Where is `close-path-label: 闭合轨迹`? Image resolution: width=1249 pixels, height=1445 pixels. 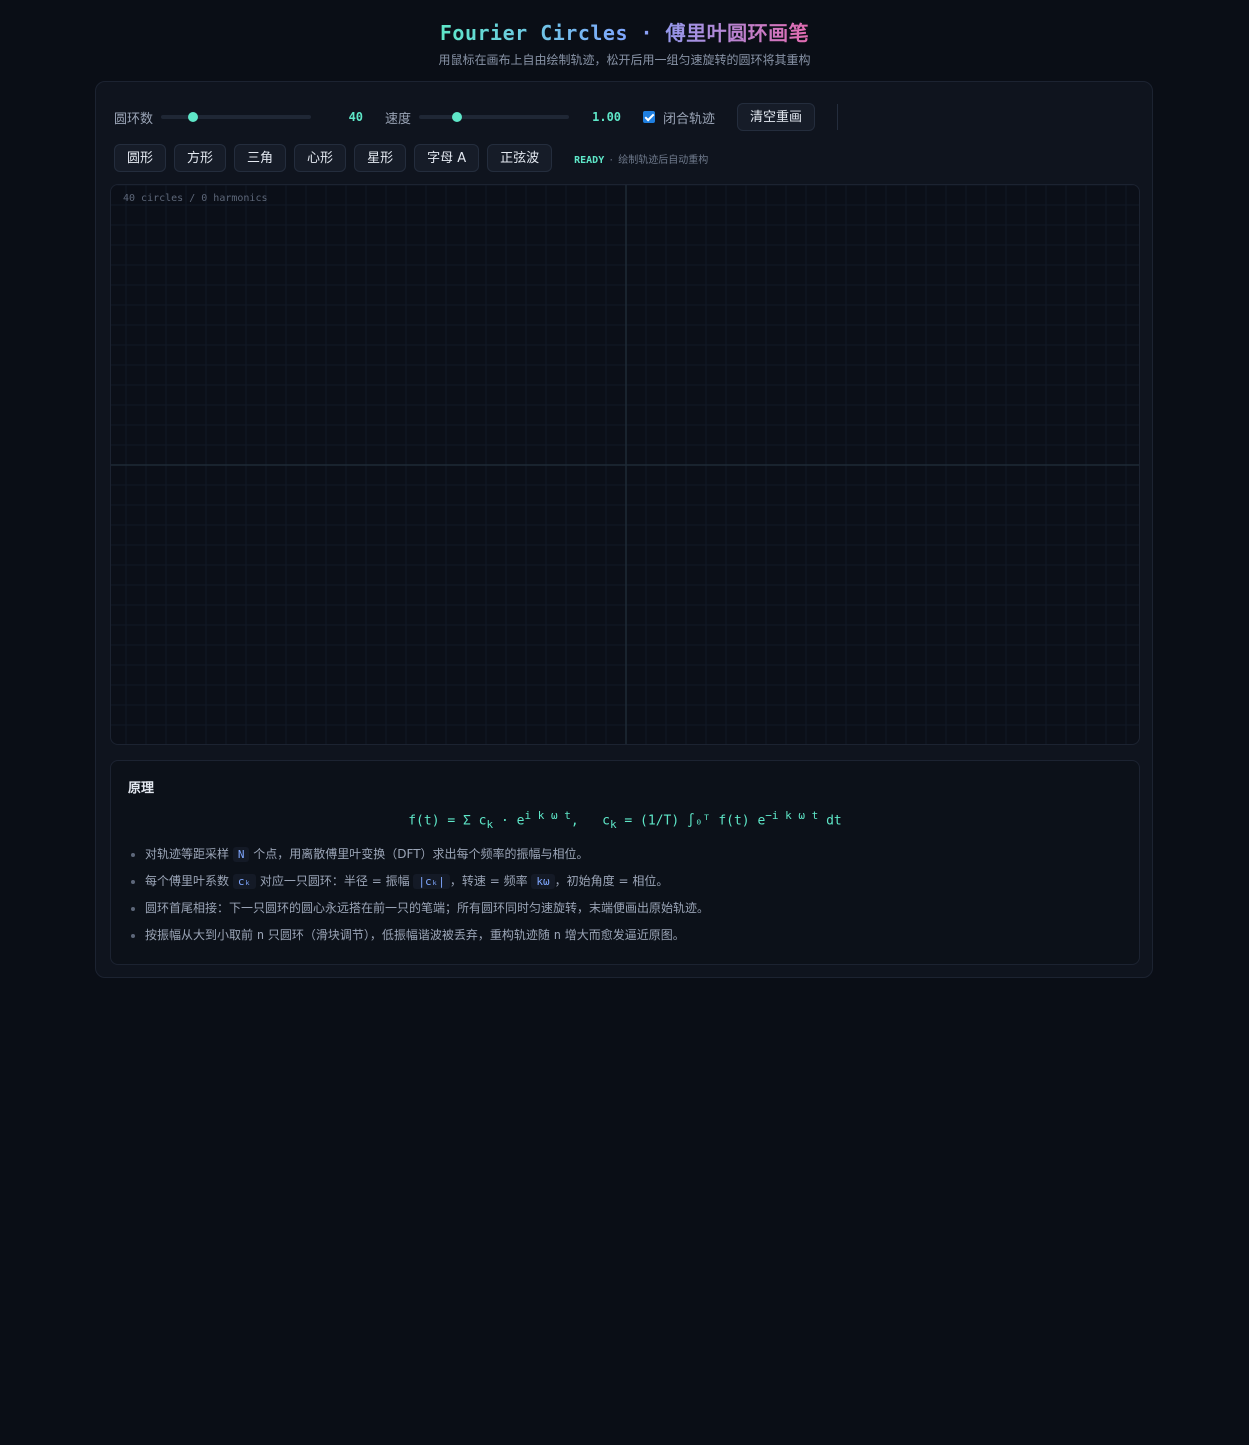
close-path-label: 闭合轨迹 is located at coordinates (689, 119).